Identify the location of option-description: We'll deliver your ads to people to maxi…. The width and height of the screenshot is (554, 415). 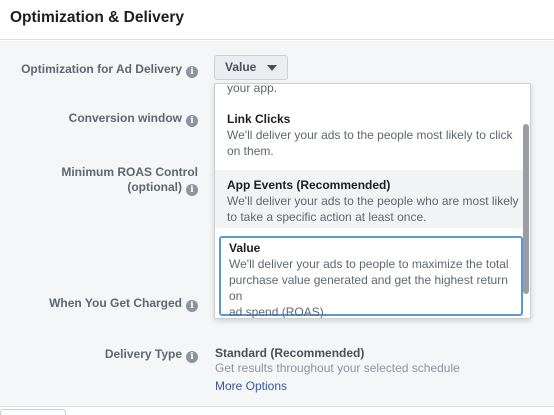
(369, 264).